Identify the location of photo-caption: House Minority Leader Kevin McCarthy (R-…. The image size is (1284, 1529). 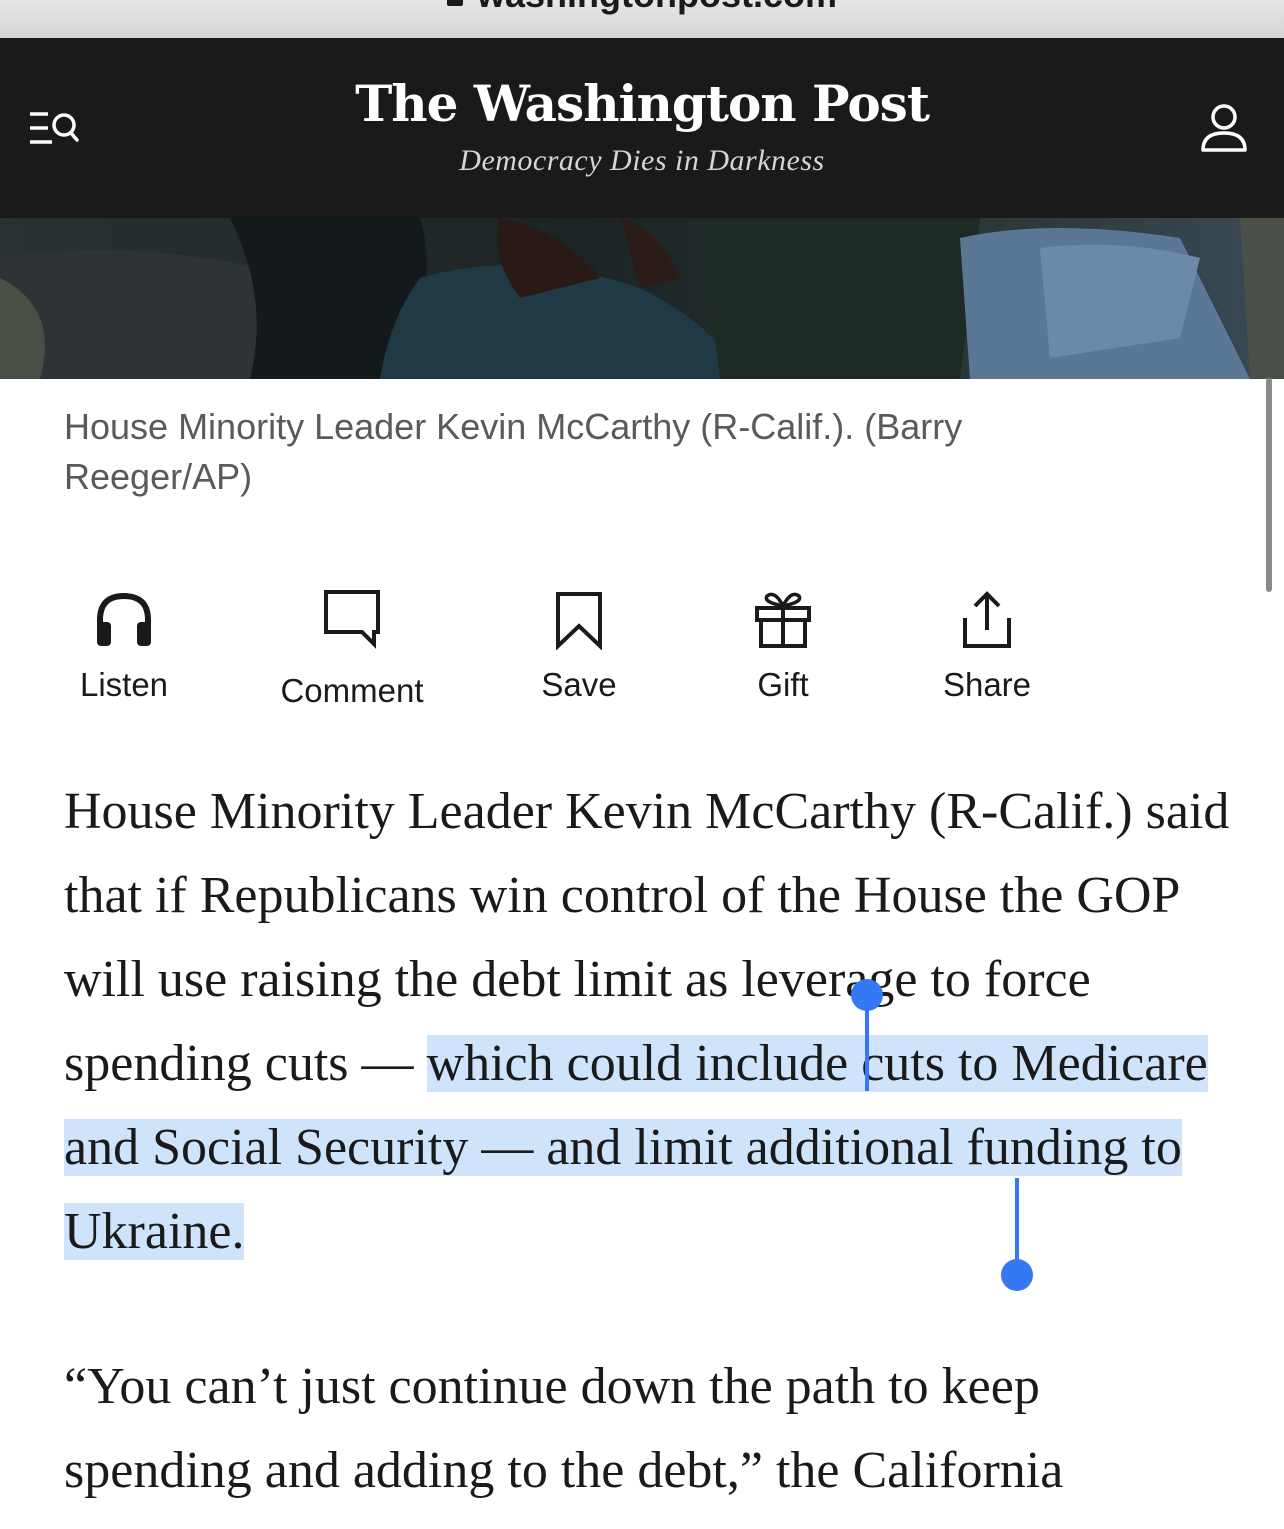
(513, 451).